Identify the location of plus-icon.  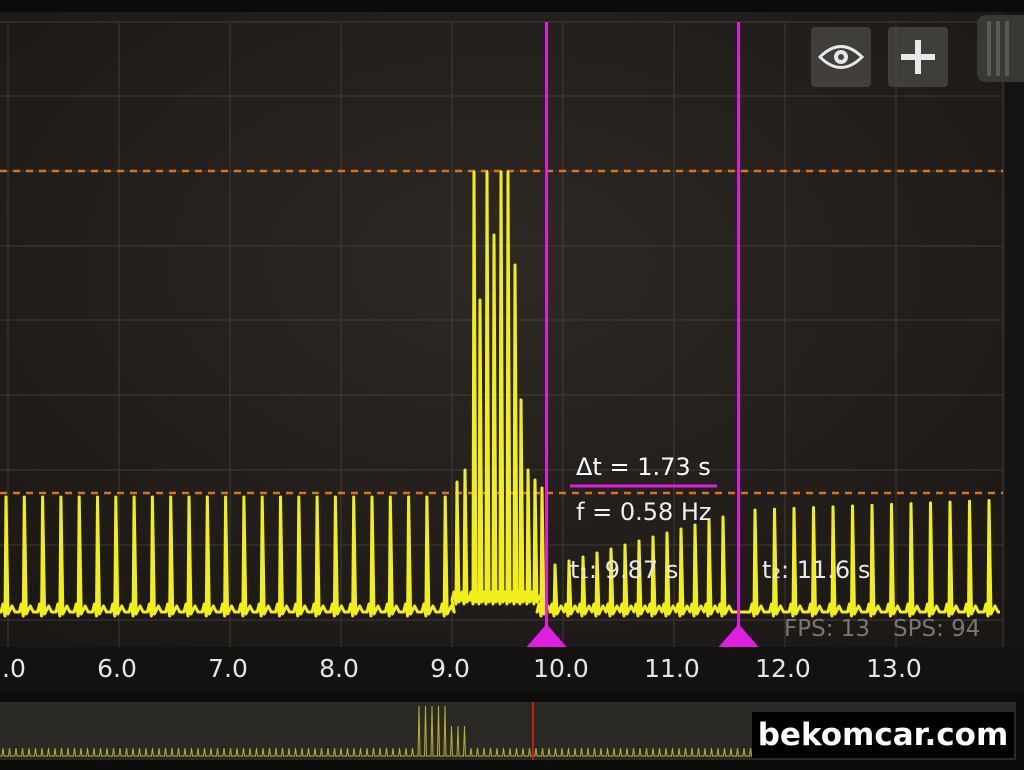
(918, 57).